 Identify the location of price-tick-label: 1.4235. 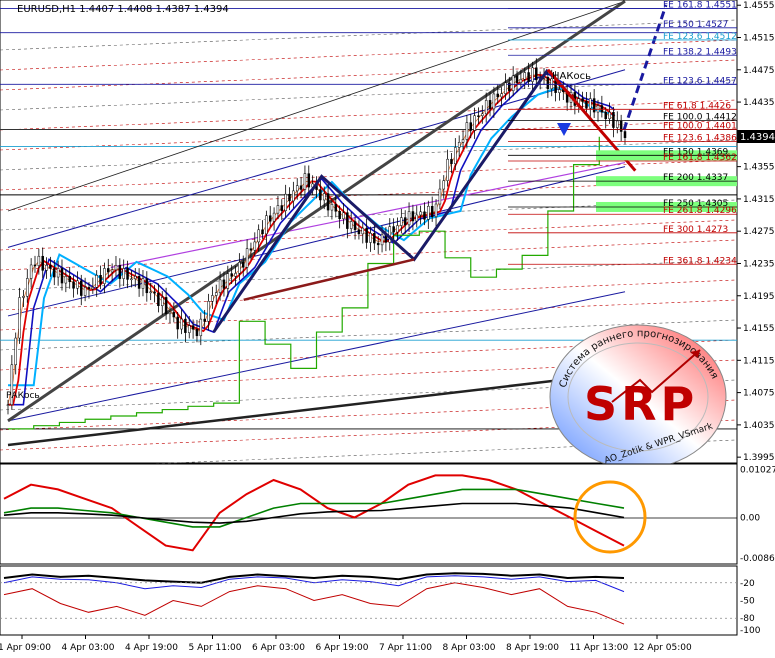
(759, 264).